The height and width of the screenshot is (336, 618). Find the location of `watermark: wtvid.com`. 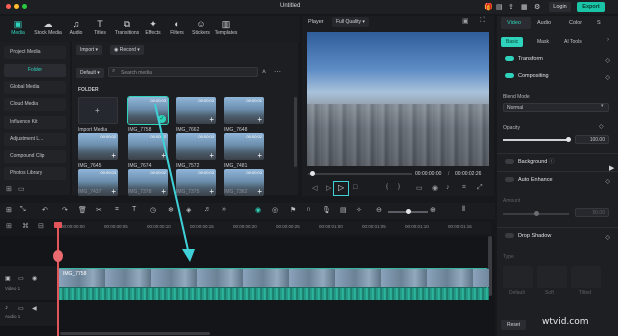

watermark: wtvid.com is located at coordinates (565, 322).